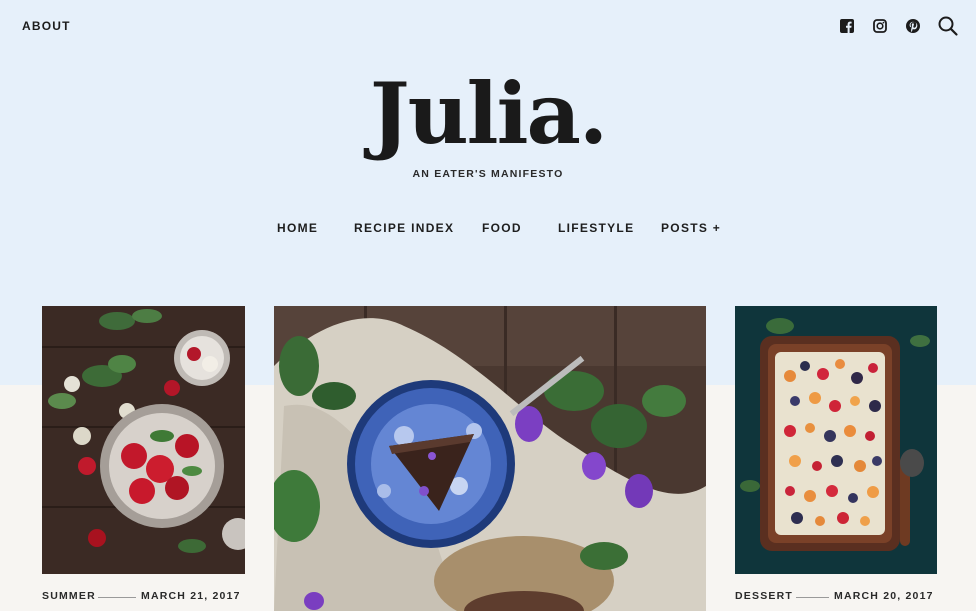  I want to click on nav-item-posts: POSTS +, so click(691, 228).